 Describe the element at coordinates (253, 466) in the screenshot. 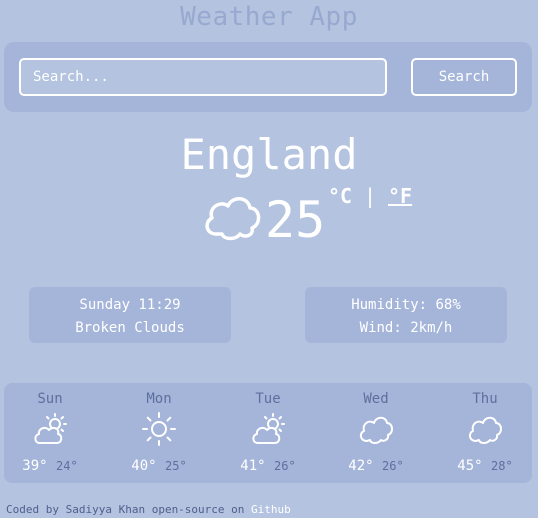

I see `forecast-high: 41°` at that location.